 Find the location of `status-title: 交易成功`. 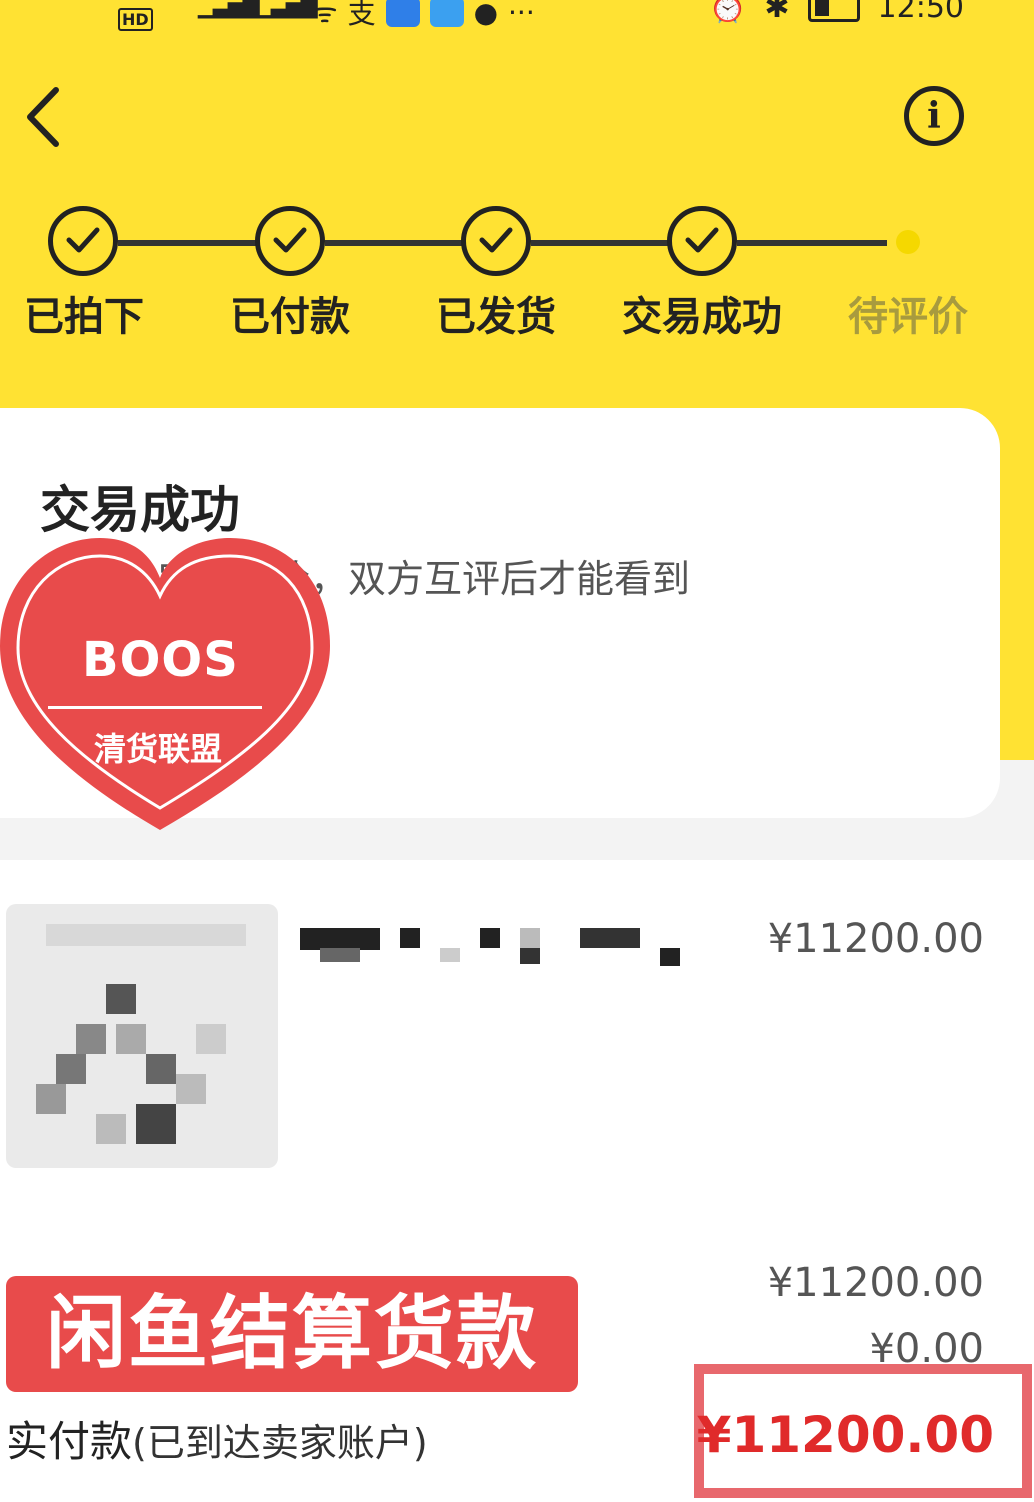

status-title: 交易成功 is located at coordinates (140, 510).